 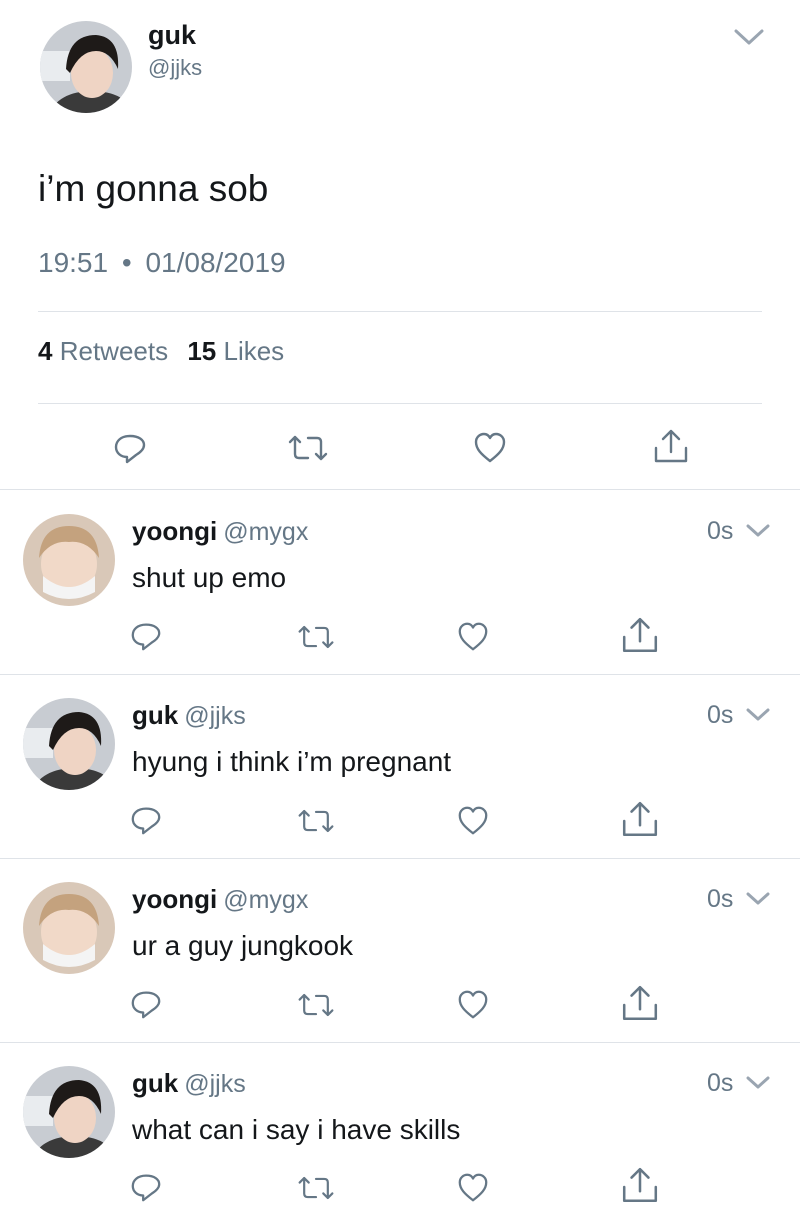 What do you see at coordinates (202, 351) in the screenshot?
I see `likes-count: 15` at bounding box center [202, 351].